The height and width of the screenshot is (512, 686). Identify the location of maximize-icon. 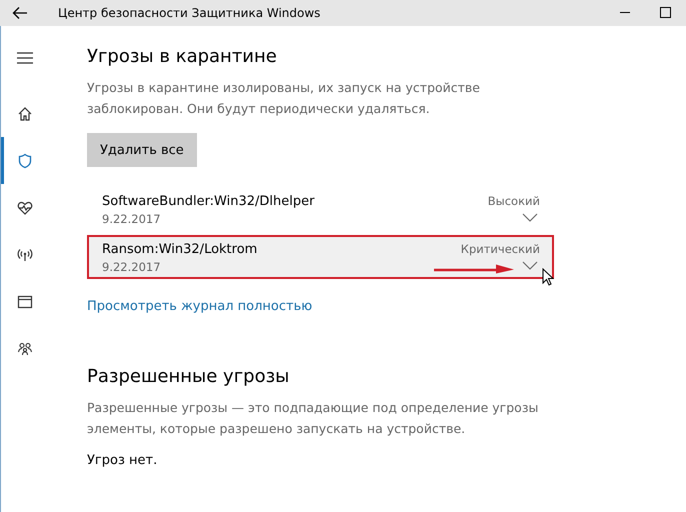
(666, 13).